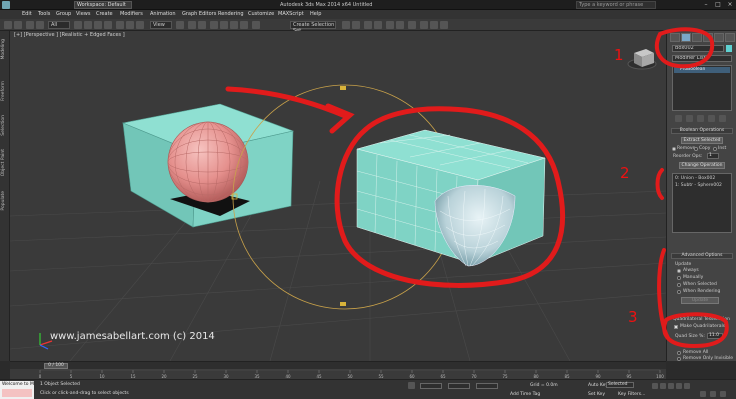 Image resolution: width=736 pixels, height=399 pixels. I want to click on selection-filter-dropdown: All, so click(59, 25).